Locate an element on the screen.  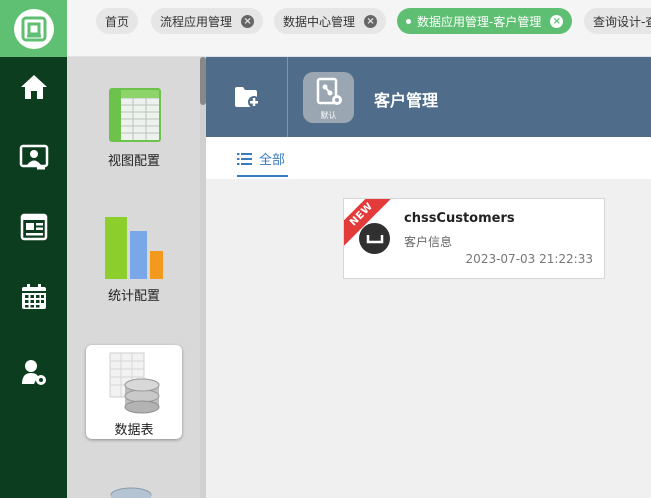
filter-bar: 全部 is located at coordinates (428, 158).